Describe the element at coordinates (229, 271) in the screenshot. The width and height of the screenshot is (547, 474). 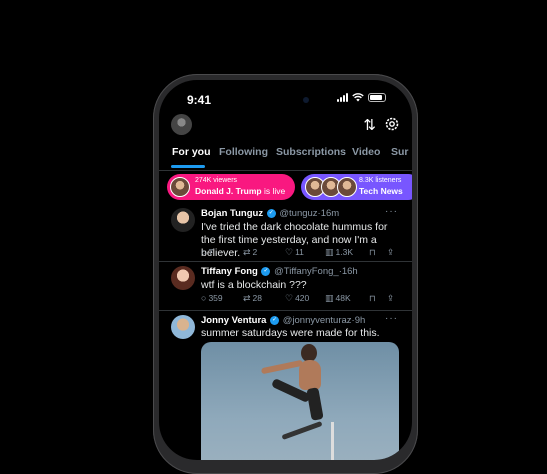
I see `author-name: Tiffany Fong` at that location.